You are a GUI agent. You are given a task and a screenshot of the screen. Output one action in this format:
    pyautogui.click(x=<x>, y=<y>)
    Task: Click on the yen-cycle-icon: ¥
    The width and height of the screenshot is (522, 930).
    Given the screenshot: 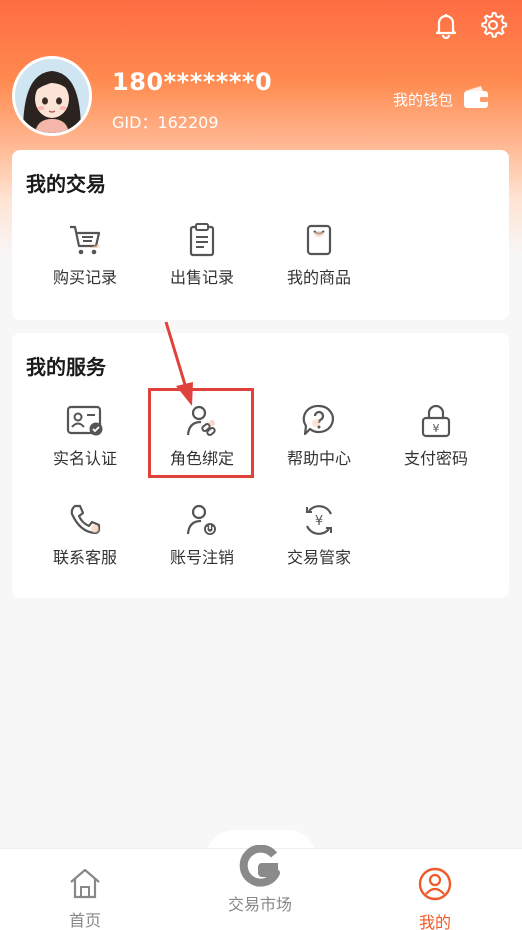 What is the action you would take?
    pyautogui.click(x=319, y=520)
    